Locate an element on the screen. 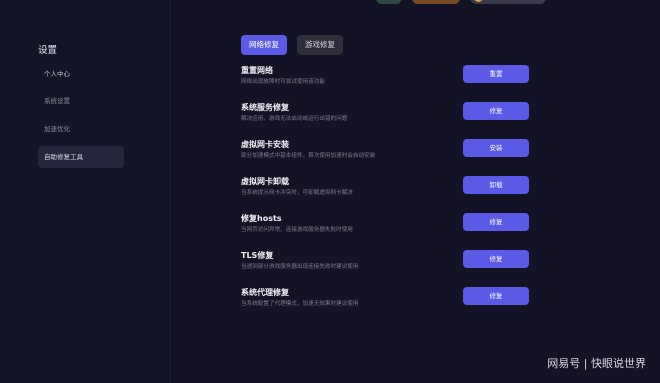 This screenshot has height=383, width=660. repair-row-uninstall-adapter: 虚拟网卡卸载 当系统提示网卡冲突时，可卸载虚拟网卡解决 卸载 is located at coordinates (391, 188).